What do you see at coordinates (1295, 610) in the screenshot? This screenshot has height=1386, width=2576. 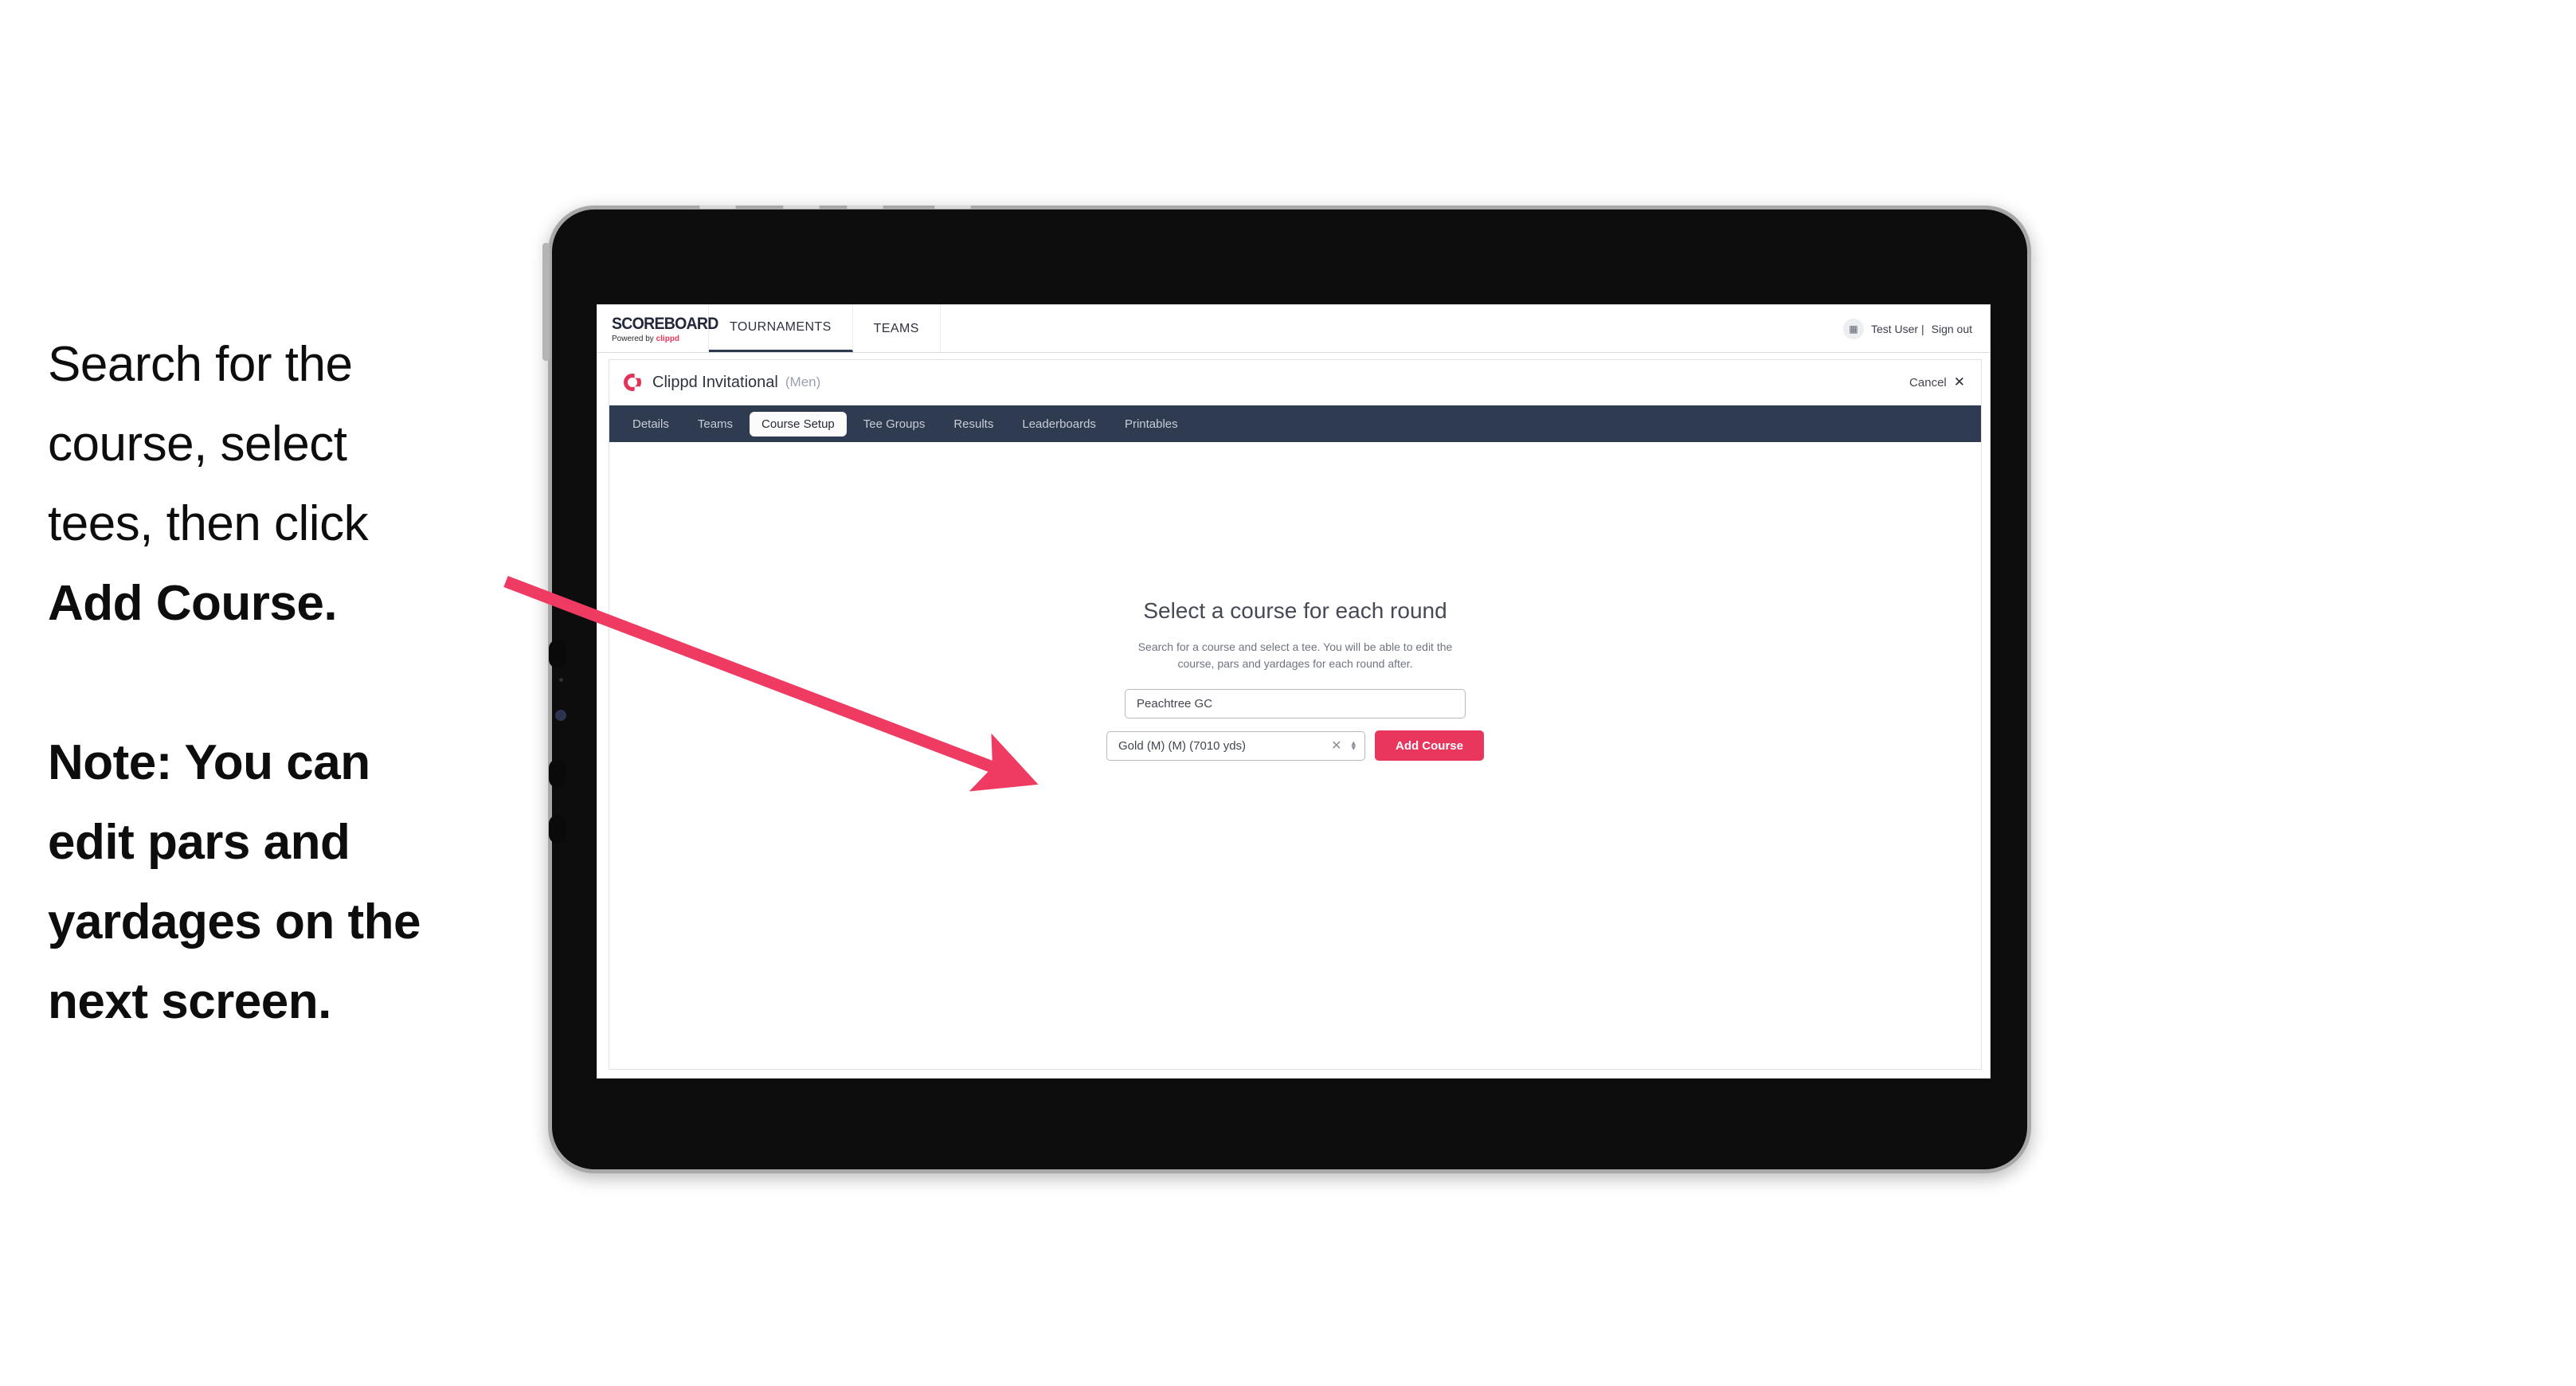 I see `panel-heading: Select a course for each round` at bounding box center [1295, 610].